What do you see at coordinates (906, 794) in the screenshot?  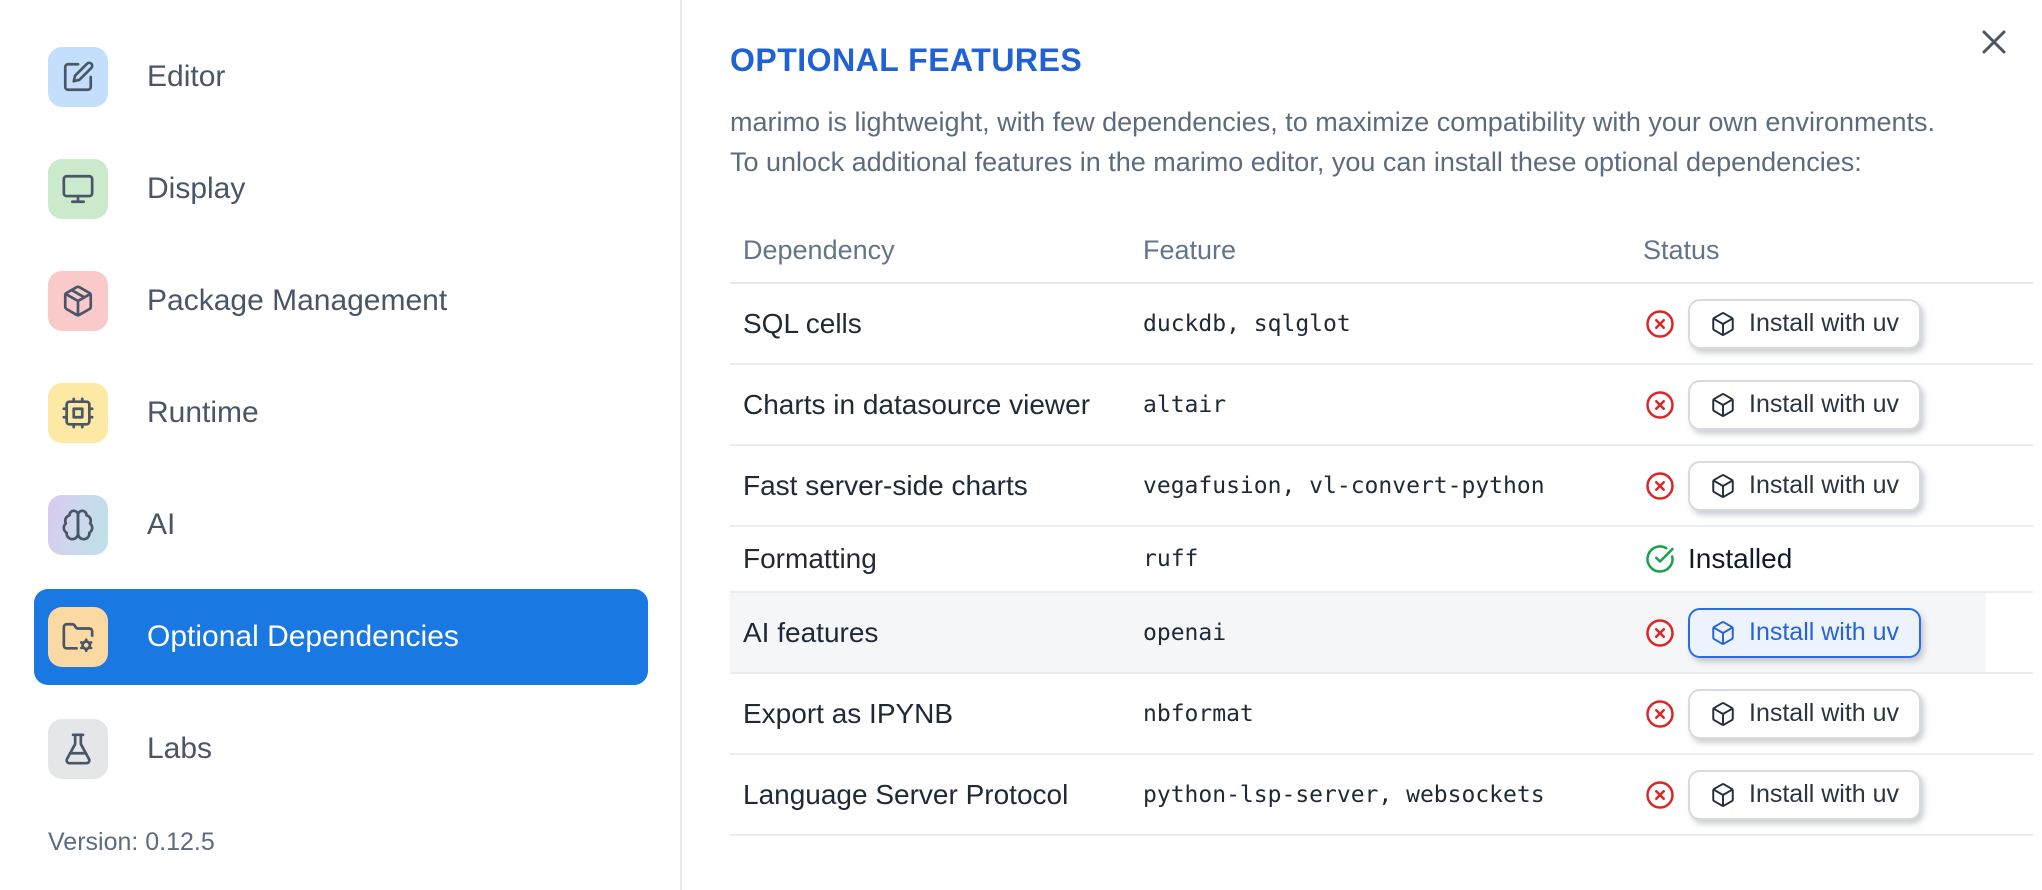 I see `dependency-name: Language Server Protocol` at bounding box center [906, 794].